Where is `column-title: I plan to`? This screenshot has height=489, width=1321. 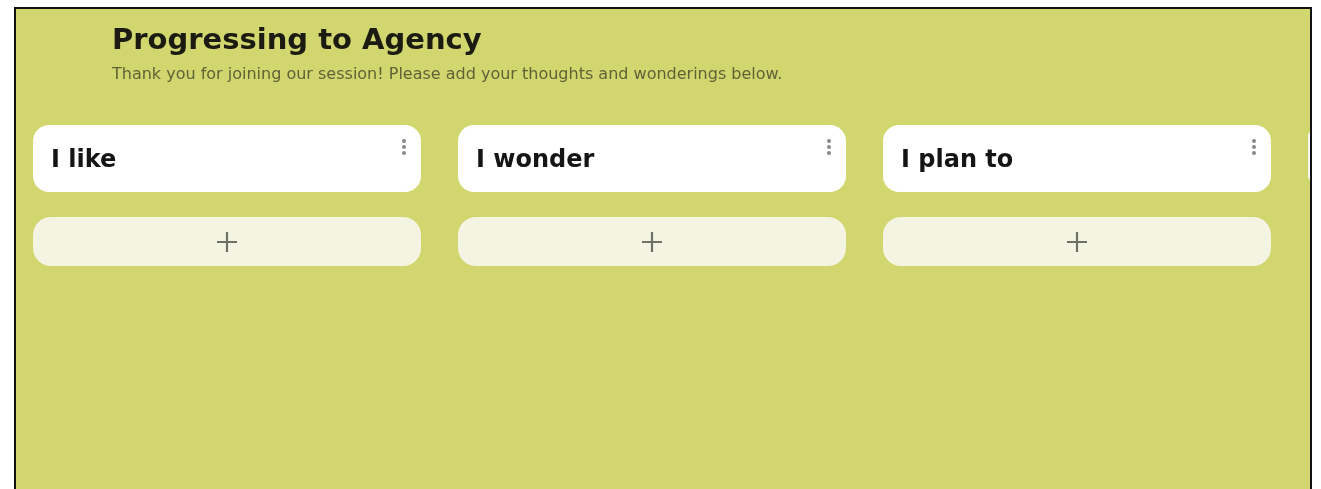 column-title: I plan to is located at coordinates (957, 158).